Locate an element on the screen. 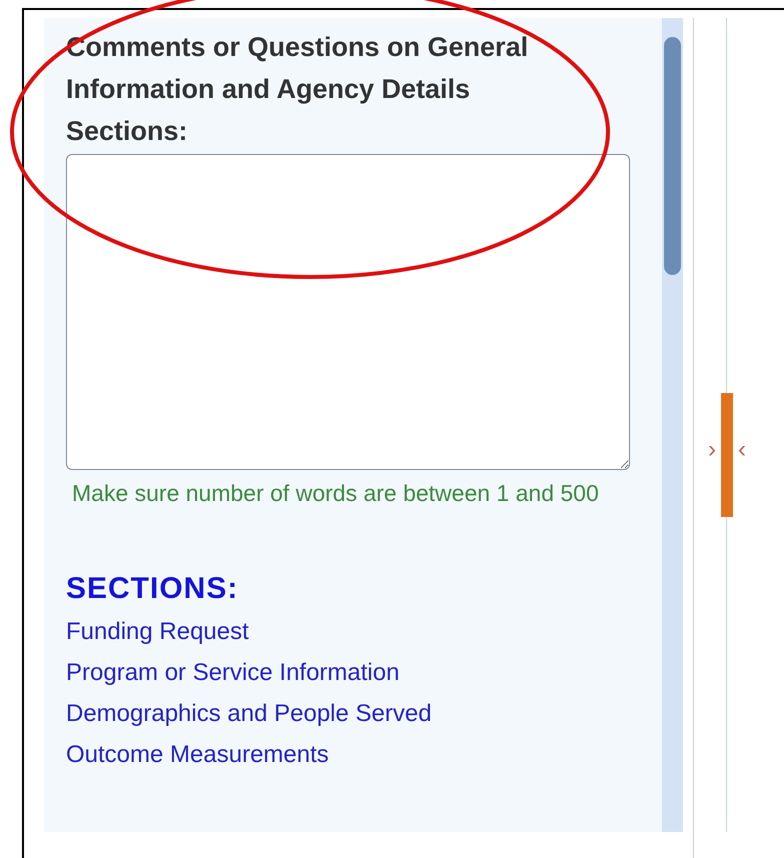 This screenshot has width=784, height=858. splitter-handle is located at coordinates (727, 455).